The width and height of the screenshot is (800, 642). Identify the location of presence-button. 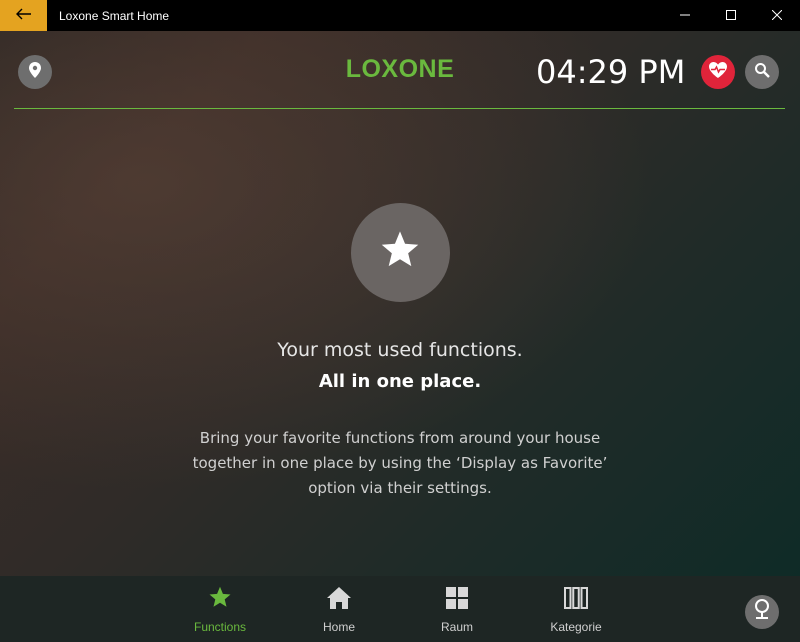
(762, 612).